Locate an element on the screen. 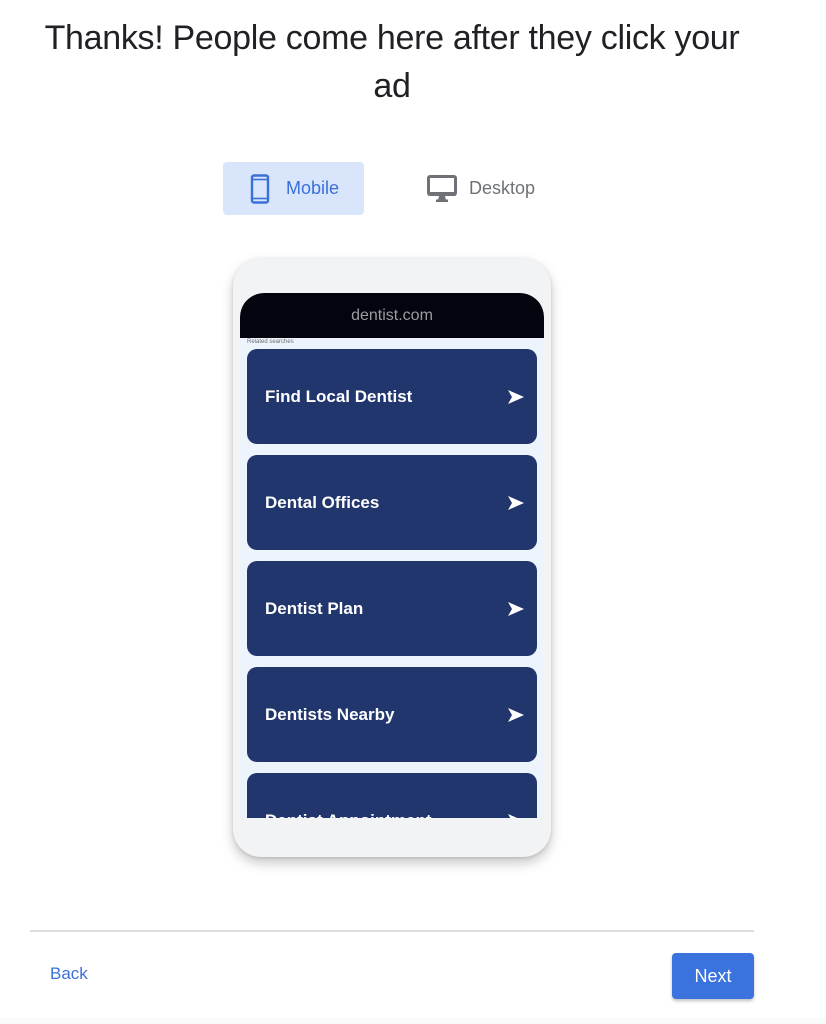 This screenshot has height=1024, width=826. related-search-label: Dentist Plan is located at coordinates (314, 608).